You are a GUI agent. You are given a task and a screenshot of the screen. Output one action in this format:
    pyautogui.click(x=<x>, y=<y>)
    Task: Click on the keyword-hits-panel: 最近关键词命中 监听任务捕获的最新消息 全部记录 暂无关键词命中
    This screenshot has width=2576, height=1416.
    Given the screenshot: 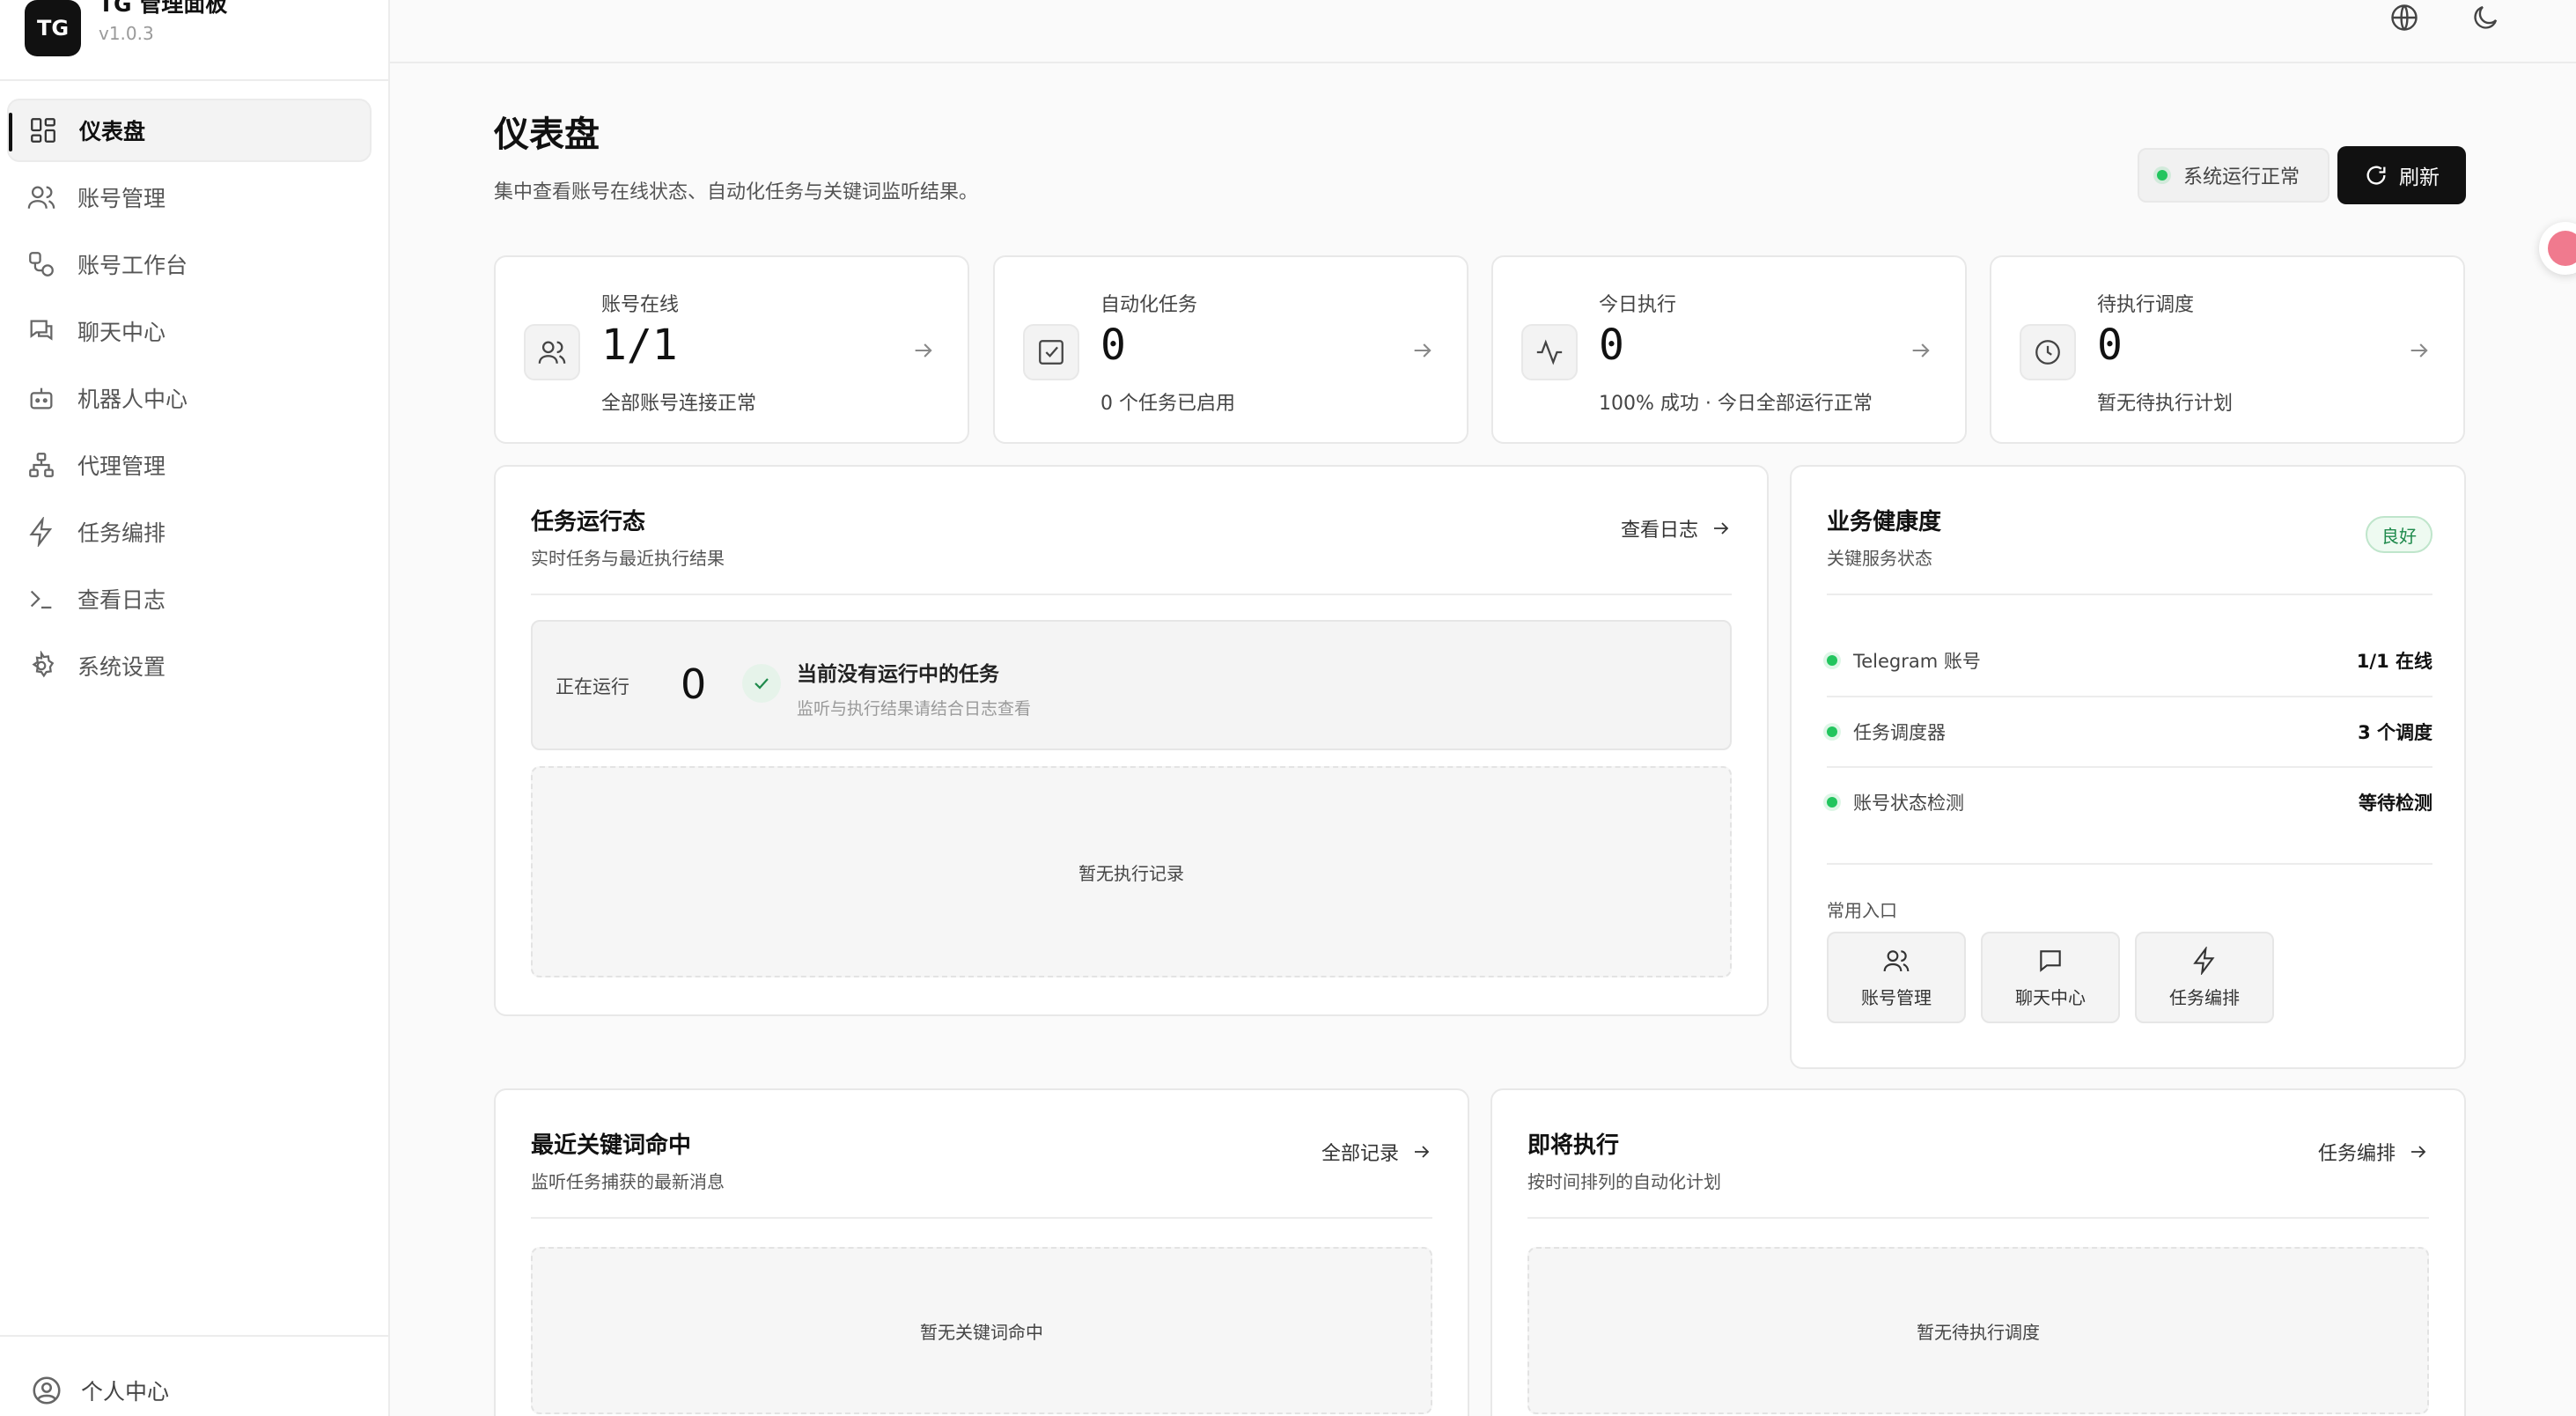 What is the action you would take?
    pyautogui.click(x=981, y=1252)
    